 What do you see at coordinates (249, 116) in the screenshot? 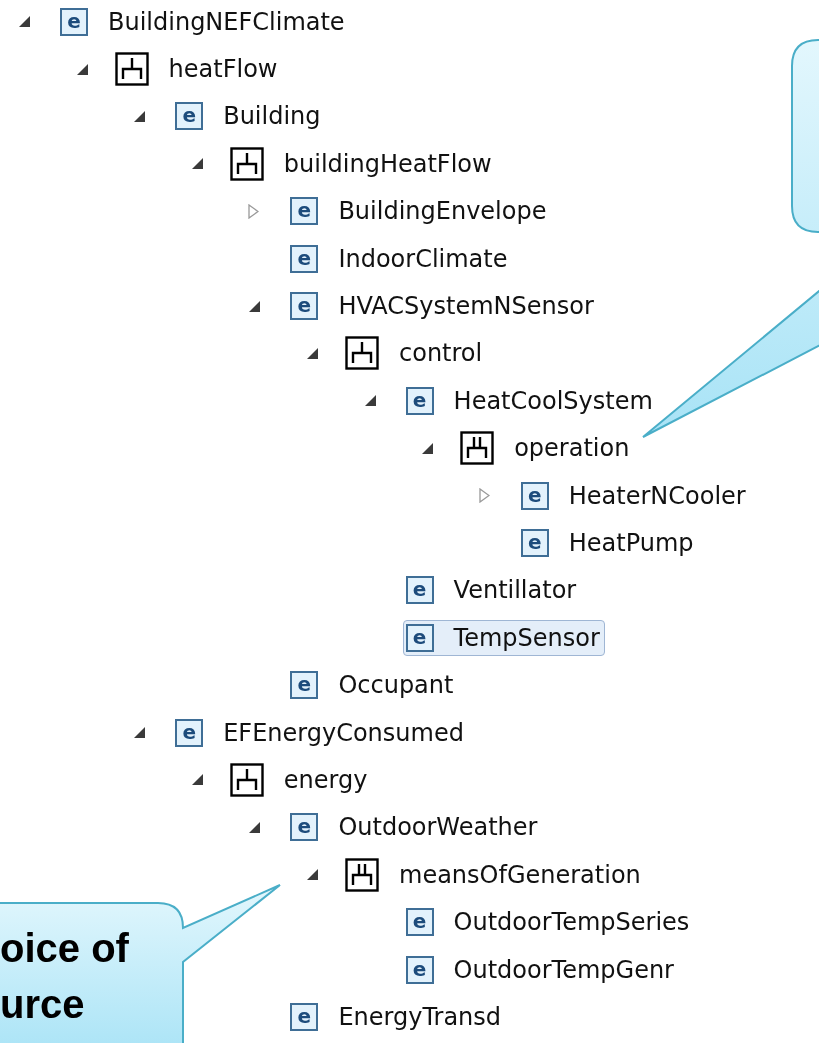
I see `tree-item: e Building` at bounding box center [249, 116].